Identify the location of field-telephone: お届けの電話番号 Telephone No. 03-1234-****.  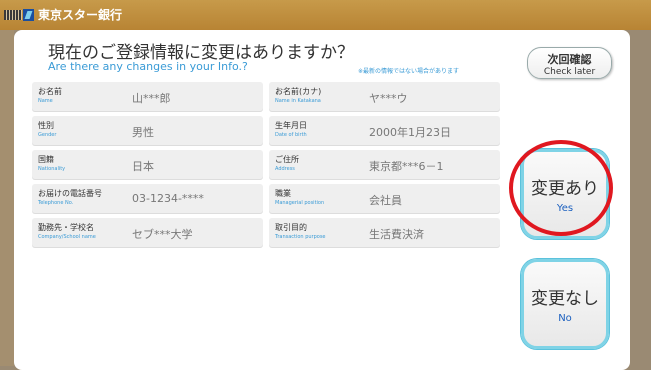
(147, 199).